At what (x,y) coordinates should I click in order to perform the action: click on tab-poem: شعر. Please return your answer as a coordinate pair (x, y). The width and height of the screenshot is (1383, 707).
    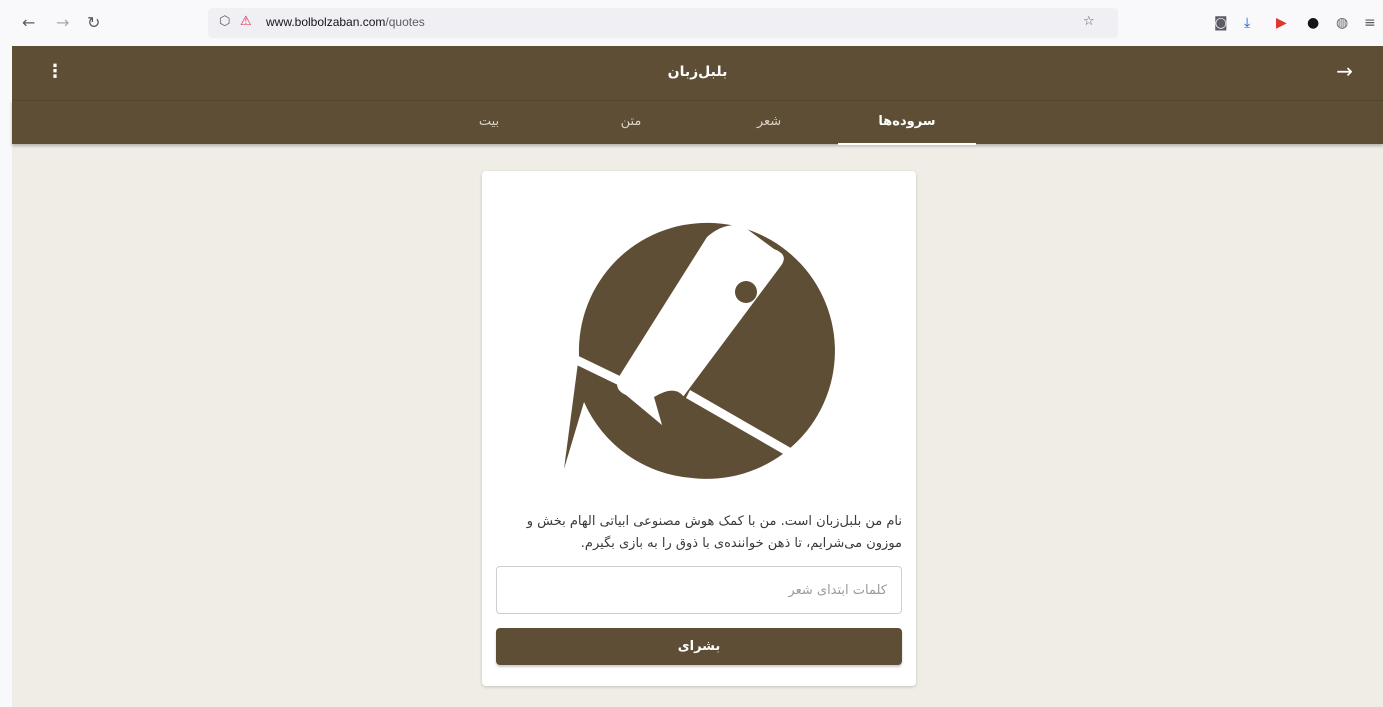
    Looking at the image, I should click on (769, 123).